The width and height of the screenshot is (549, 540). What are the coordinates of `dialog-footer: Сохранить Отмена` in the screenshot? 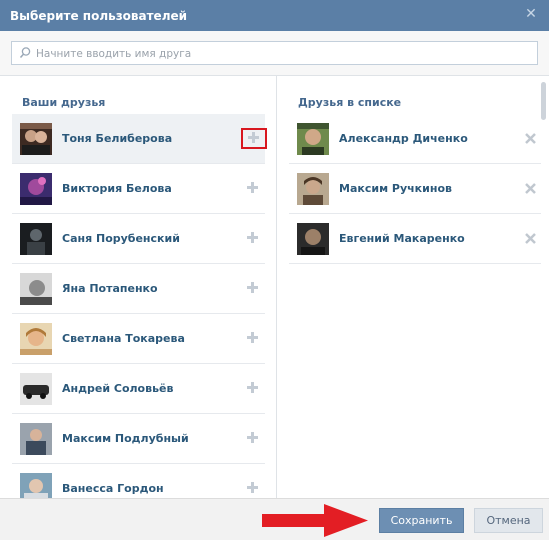 It's located at (274, 519).